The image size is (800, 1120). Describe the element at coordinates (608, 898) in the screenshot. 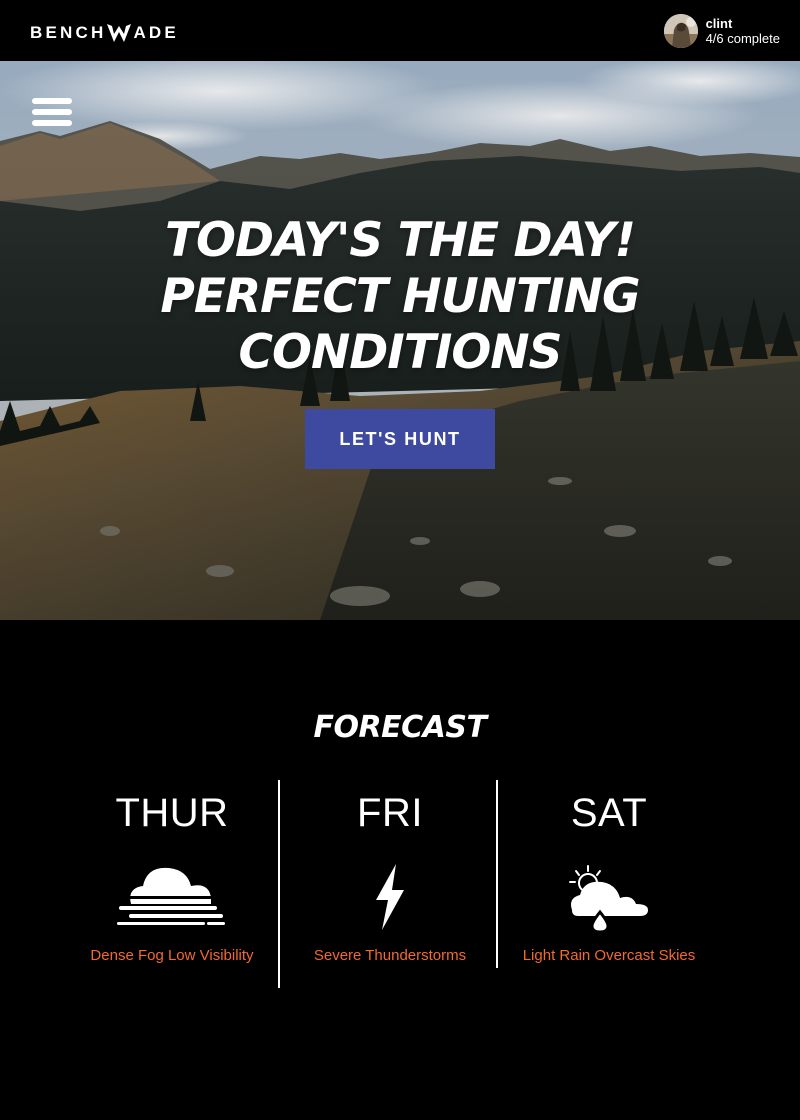

I see `partly-cloudy-rain-icon` at that location.